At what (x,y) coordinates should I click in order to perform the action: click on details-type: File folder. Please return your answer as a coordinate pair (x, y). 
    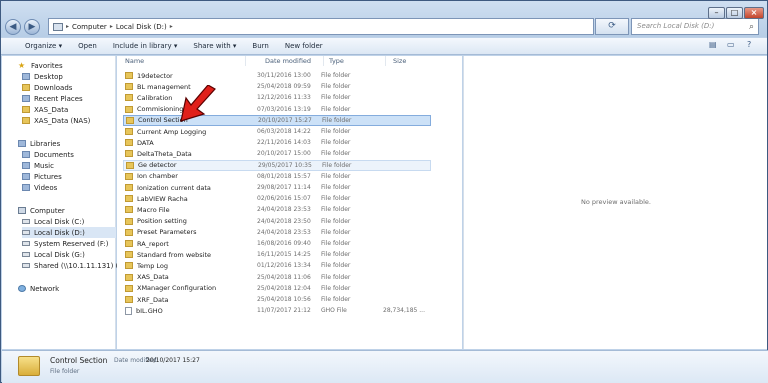
    Looking at the image, I should click on (65, 371).